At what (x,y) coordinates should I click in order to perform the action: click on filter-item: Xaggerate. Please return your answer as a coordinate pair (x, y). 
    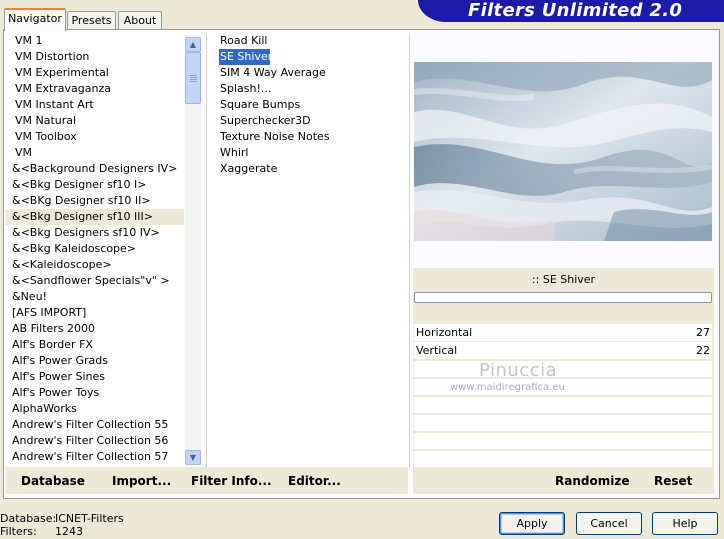
    Looking at the image, I should click on (308, 169).